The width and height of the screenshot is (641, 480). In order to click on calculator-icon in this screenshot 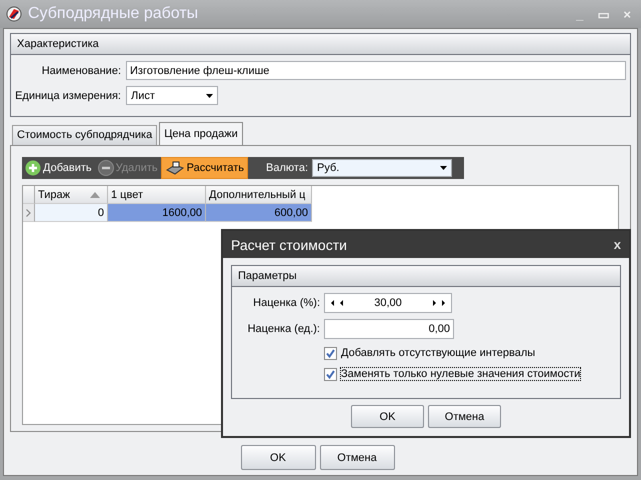, I will do `click(174, 168)`.